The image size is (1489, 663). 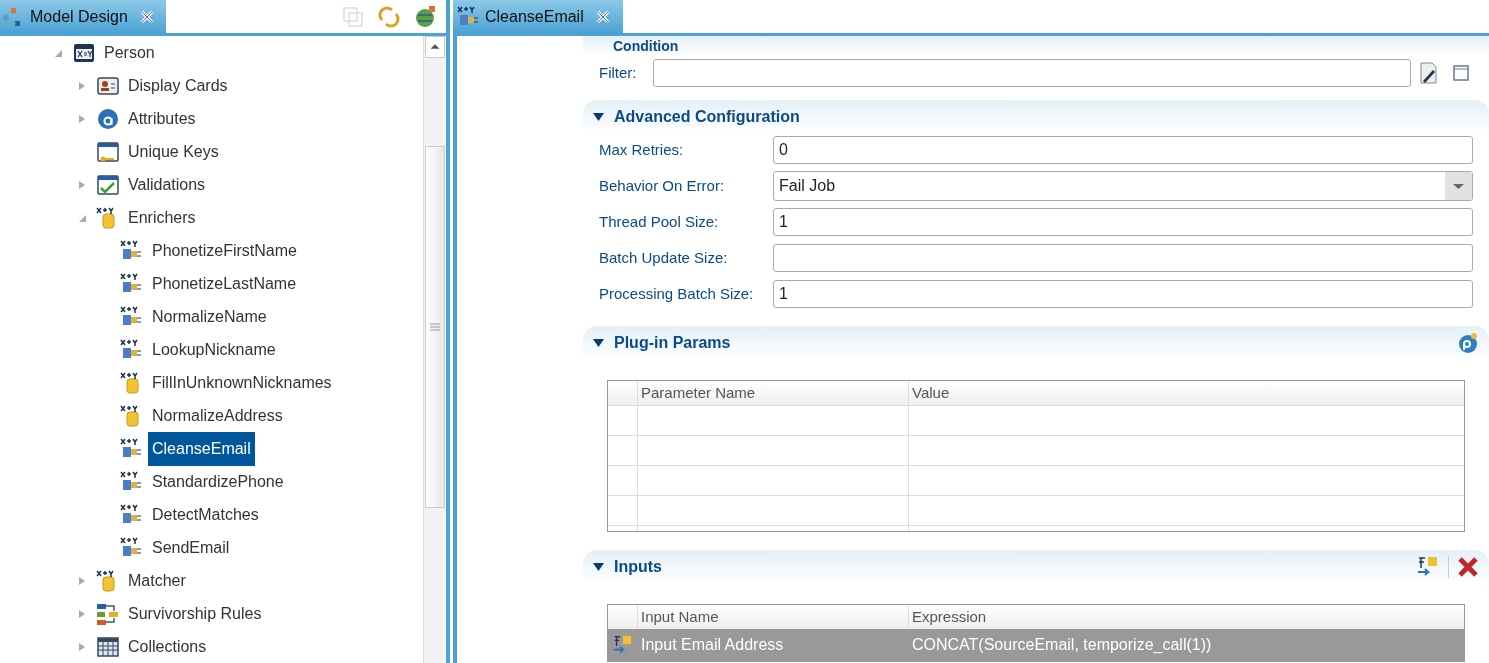 I want to click on copy-icon, so click(x=353, y=16).